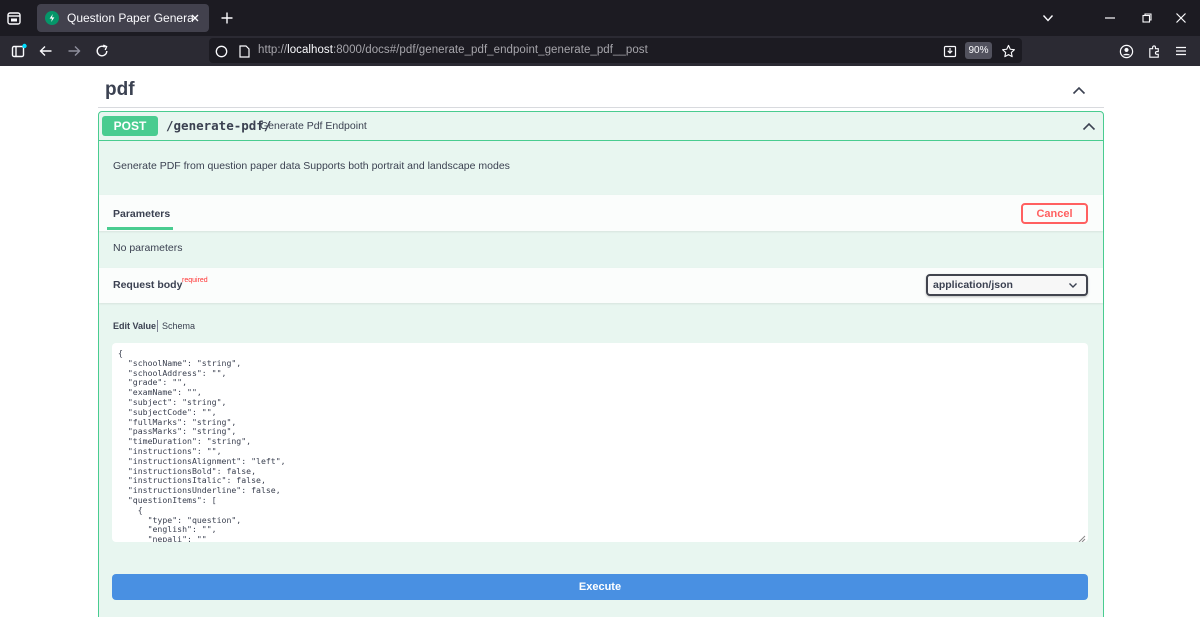 This screenshot has height=617, width=1200. What do you see at coordinates (1147, 18) in the screenshot?
I see `restore-icon` at bounding box center [1147, 18].